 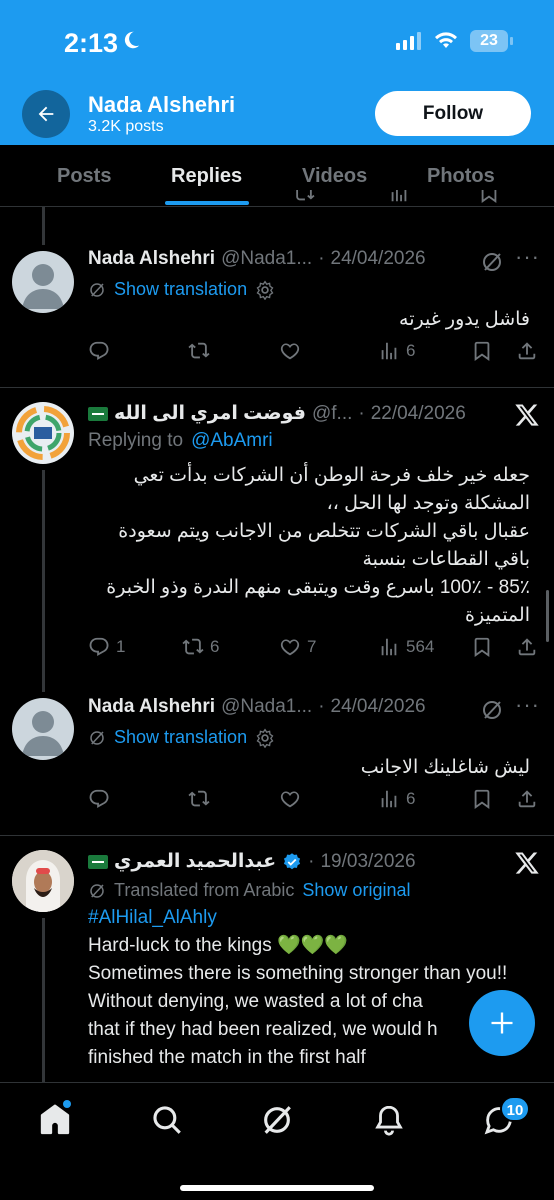 What do you see at coordinates (515, 1109) in the screenshot?
I see `messages-badge: 10` at bounding box center [515, 1109].